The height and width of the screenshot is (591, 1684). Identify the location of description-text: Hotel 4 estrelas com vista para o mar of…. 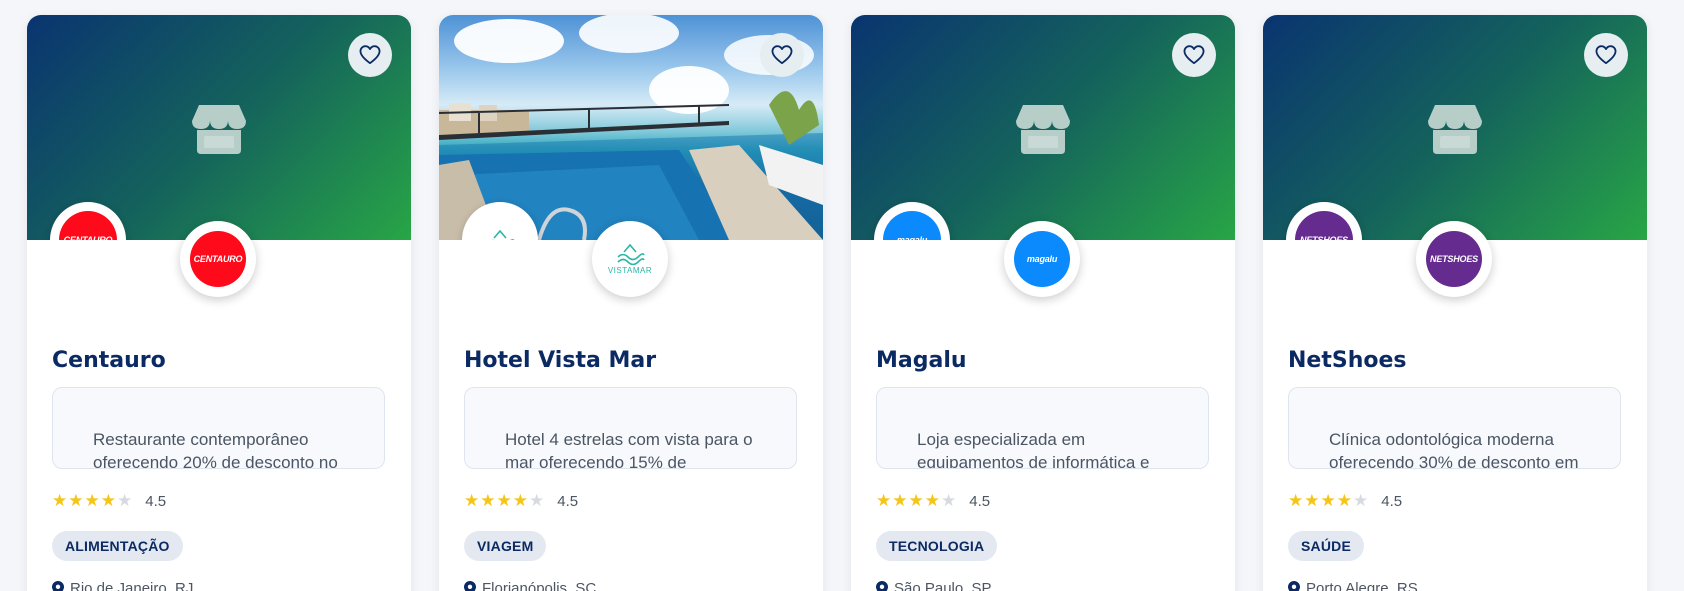
(629, 449).